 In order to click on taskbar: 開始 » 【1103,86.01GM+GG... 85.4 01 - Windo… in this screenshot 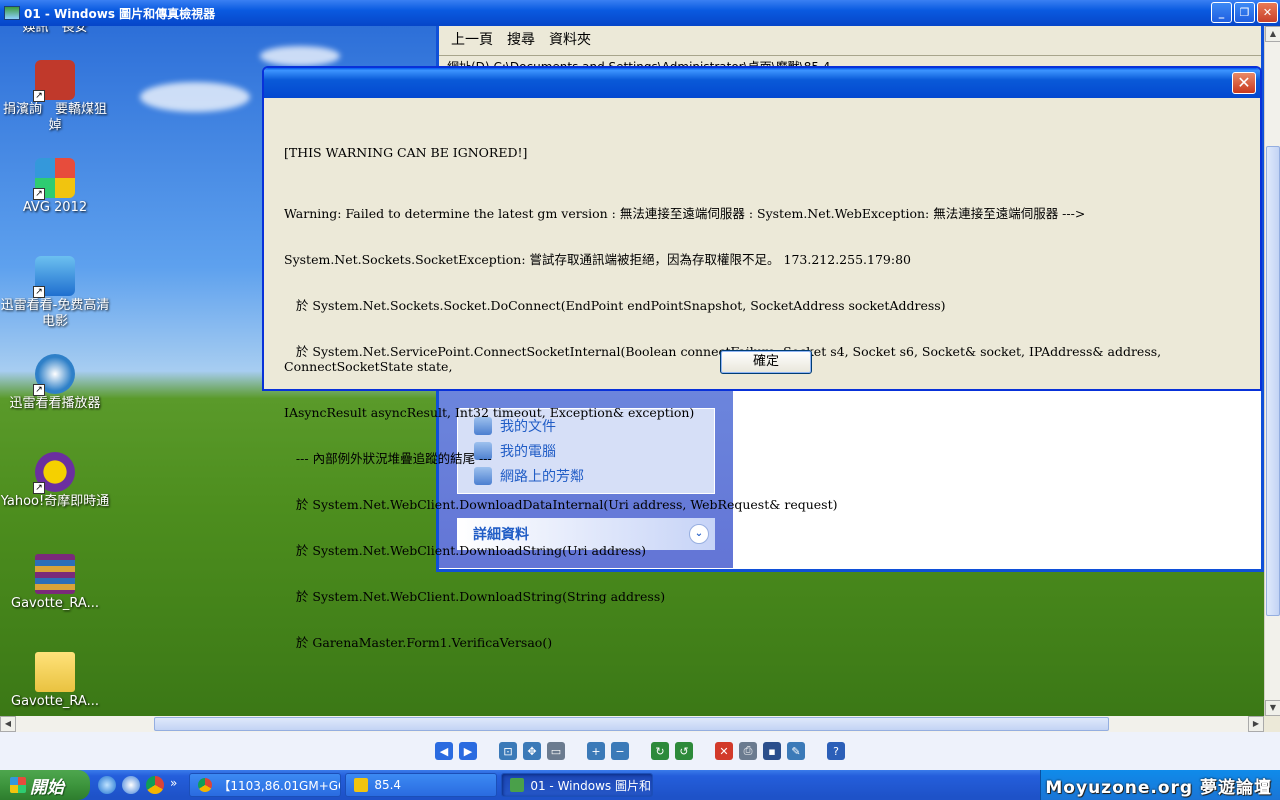, I will do `click(640, 785)`.